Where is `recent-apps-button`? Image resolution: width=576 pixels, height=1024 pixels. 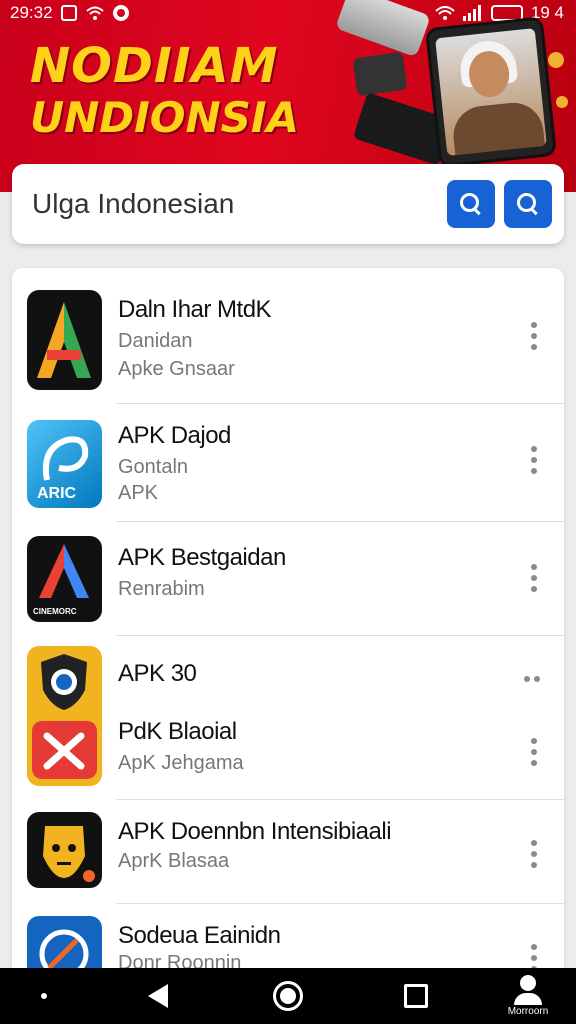
recent-apps-button is located at coordinates (416, 996).